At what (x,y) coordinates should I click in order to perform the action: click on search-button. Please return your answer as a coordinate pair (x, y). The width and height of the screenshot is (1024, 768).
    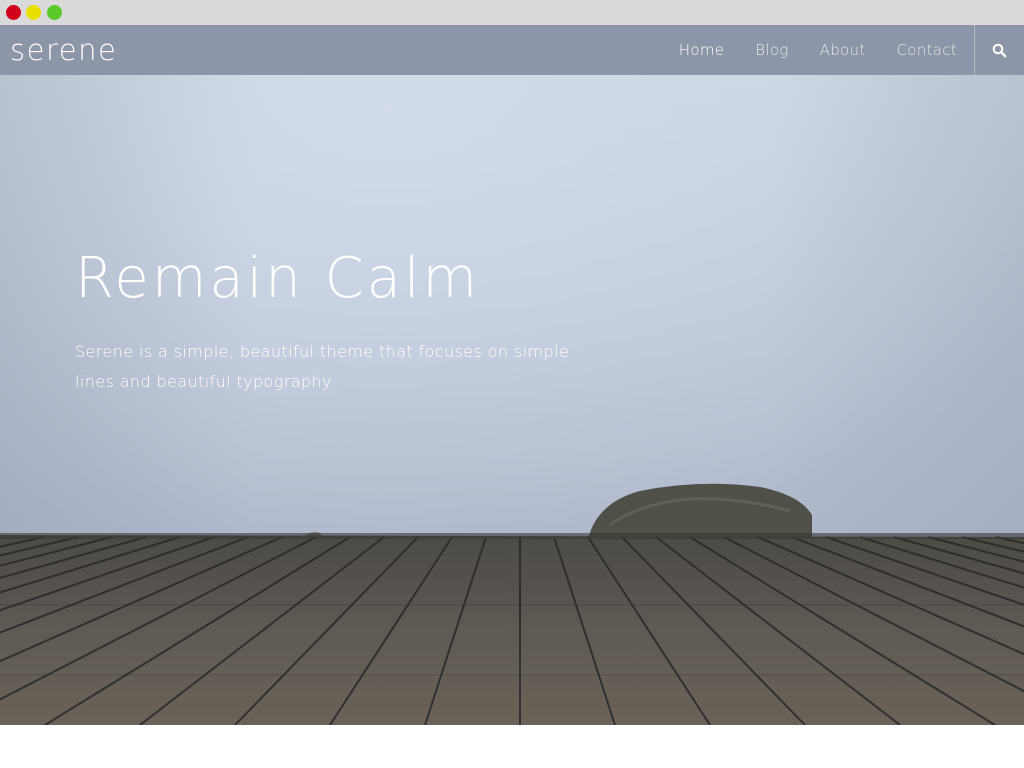
    Looking at the image, I should click on (999, 50).